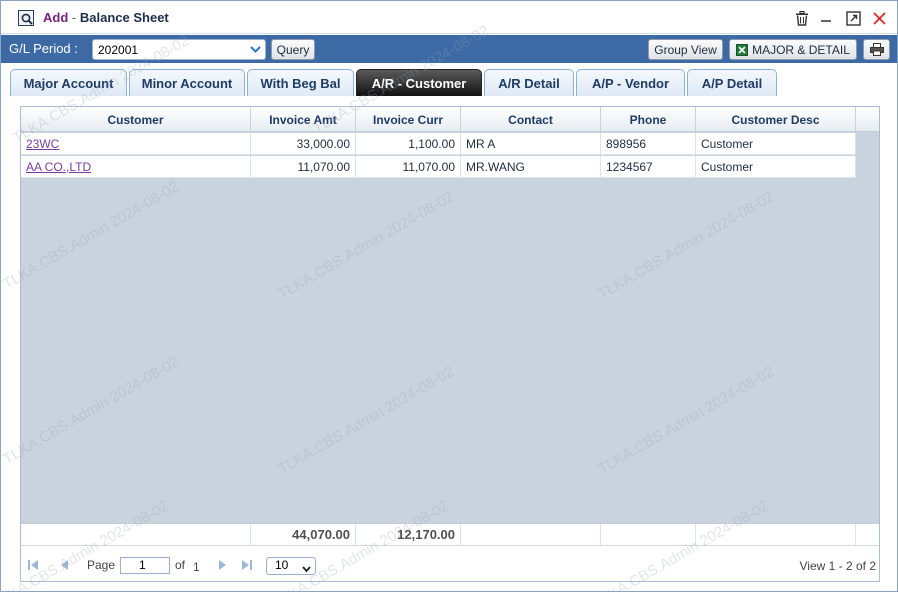  I want to click on column-header-customer: Customer, so click(136, 119).